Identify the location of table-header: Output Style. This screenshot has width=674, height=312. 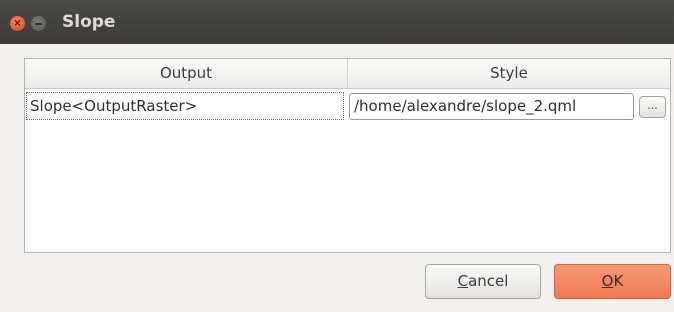
(347, 74).